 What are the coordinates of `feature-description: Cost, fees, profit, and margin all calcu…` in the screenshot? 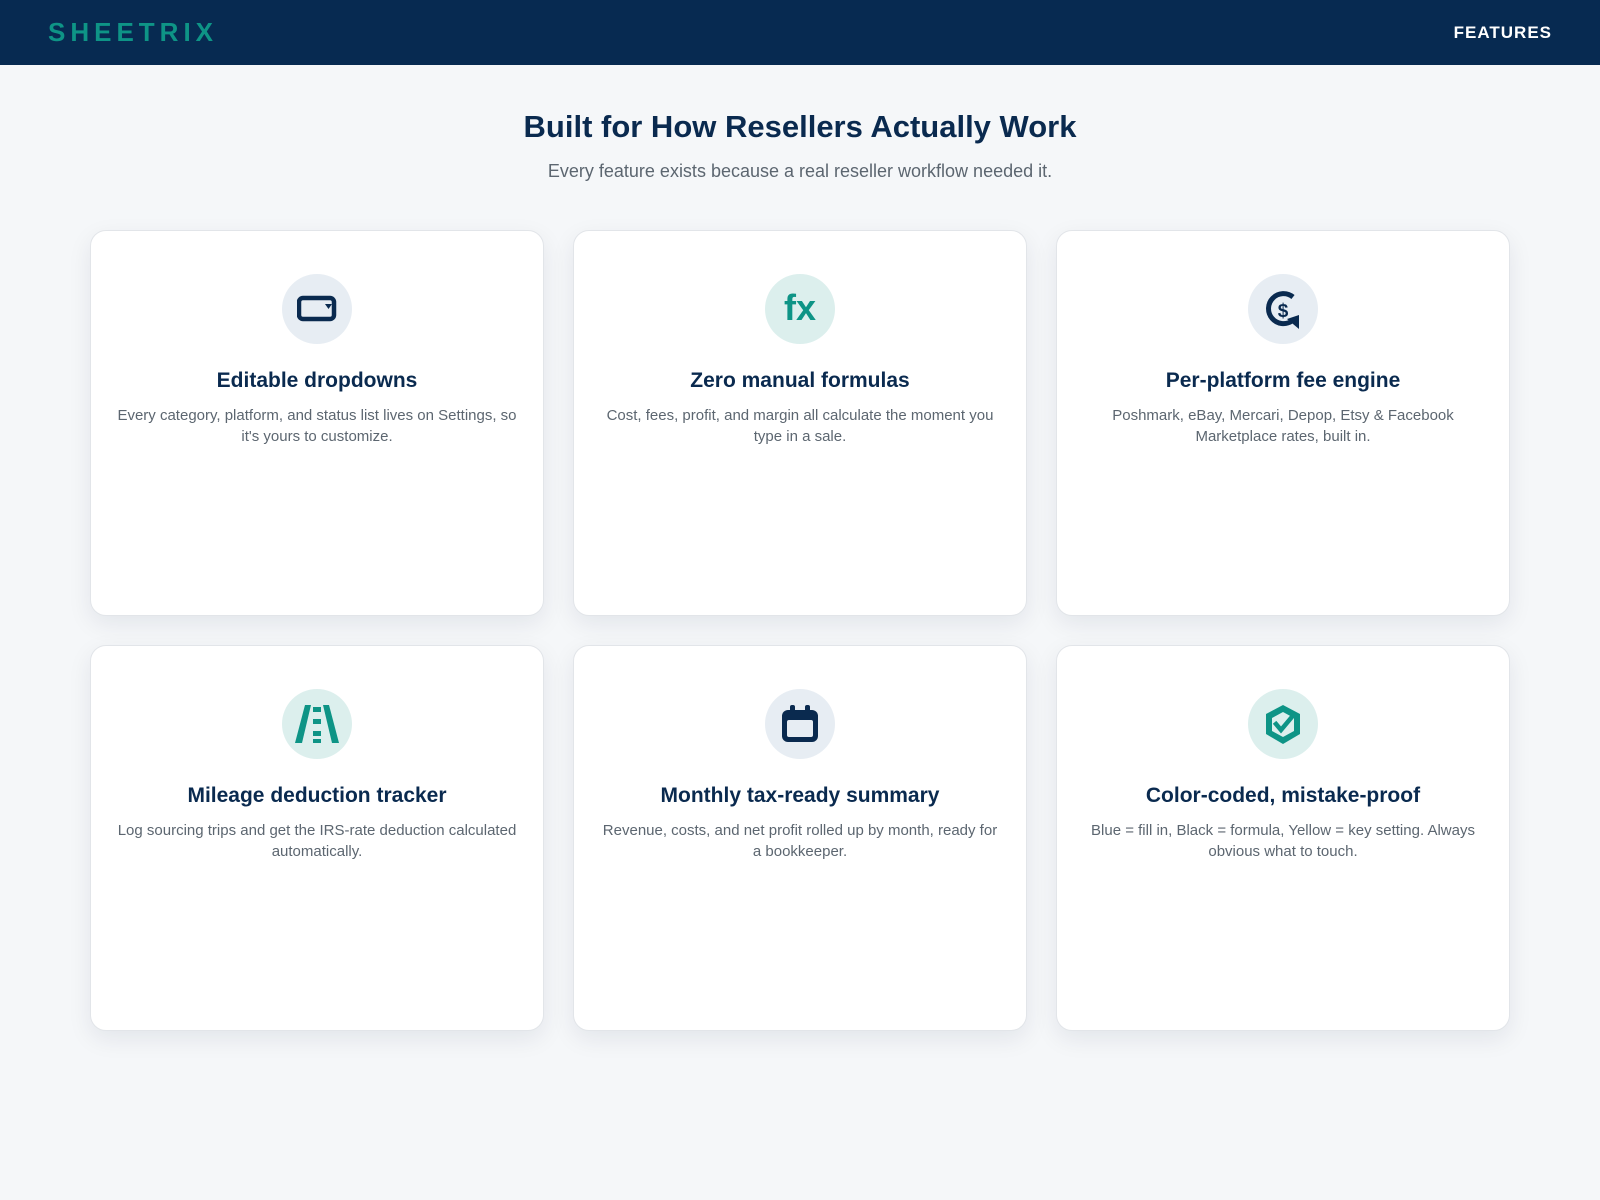 It's located at (800, 426).